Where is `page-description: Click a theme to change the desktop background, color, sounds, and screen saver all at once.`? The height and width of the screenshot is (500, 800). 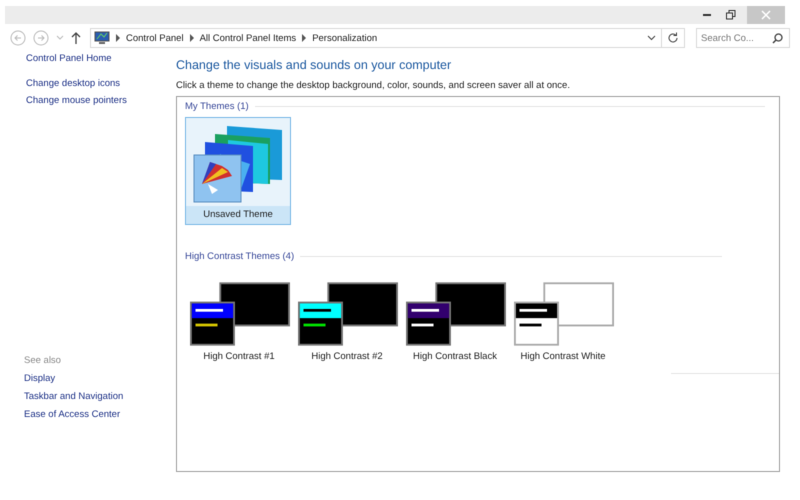
page-description: Click a theme to change the desktop background, color, sounds, and screen saver all at once. is located at coordinates (373, 85).